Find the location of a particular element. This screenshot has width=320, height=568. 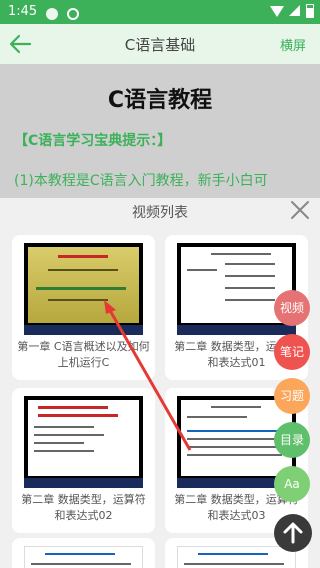

app-notification-icon is located at coordinates (52, 14).